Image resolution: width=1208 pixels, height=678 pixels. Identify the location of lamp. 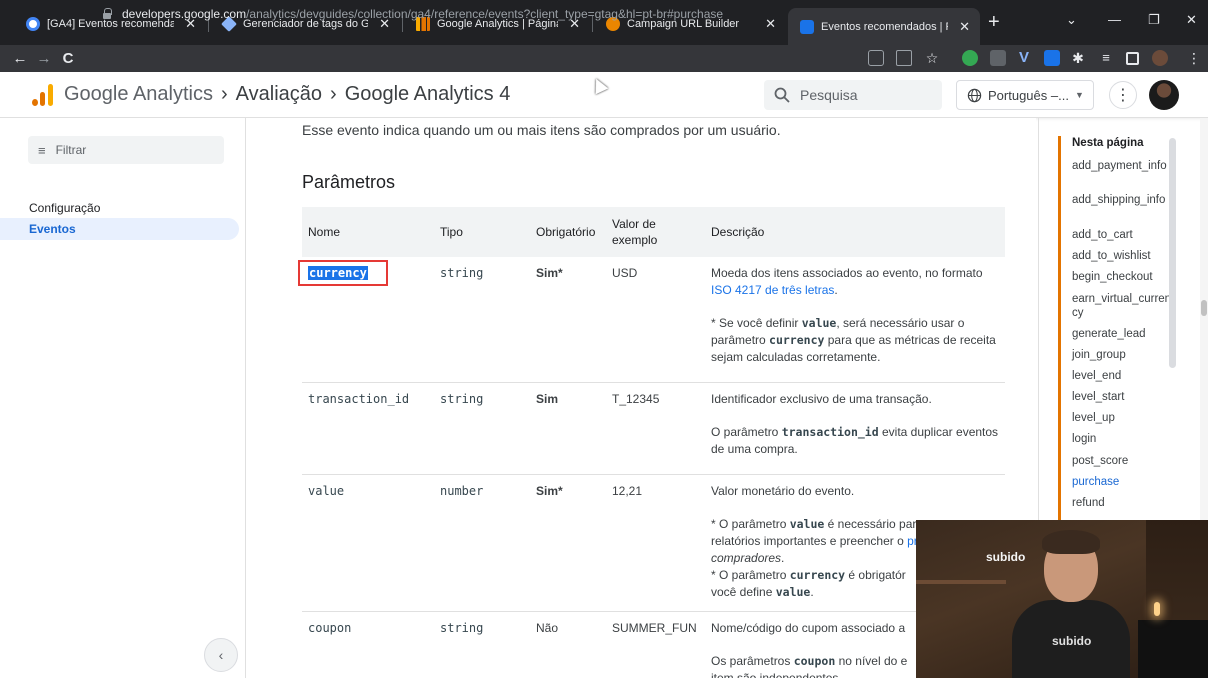
(1157, 609).